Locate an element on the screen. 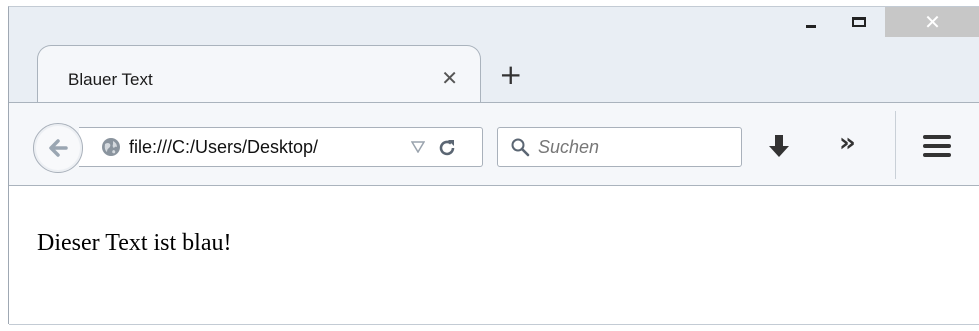 This screenshot has width=979, height=331. close-window-button: ✕ is located at coordinates (932, 22).